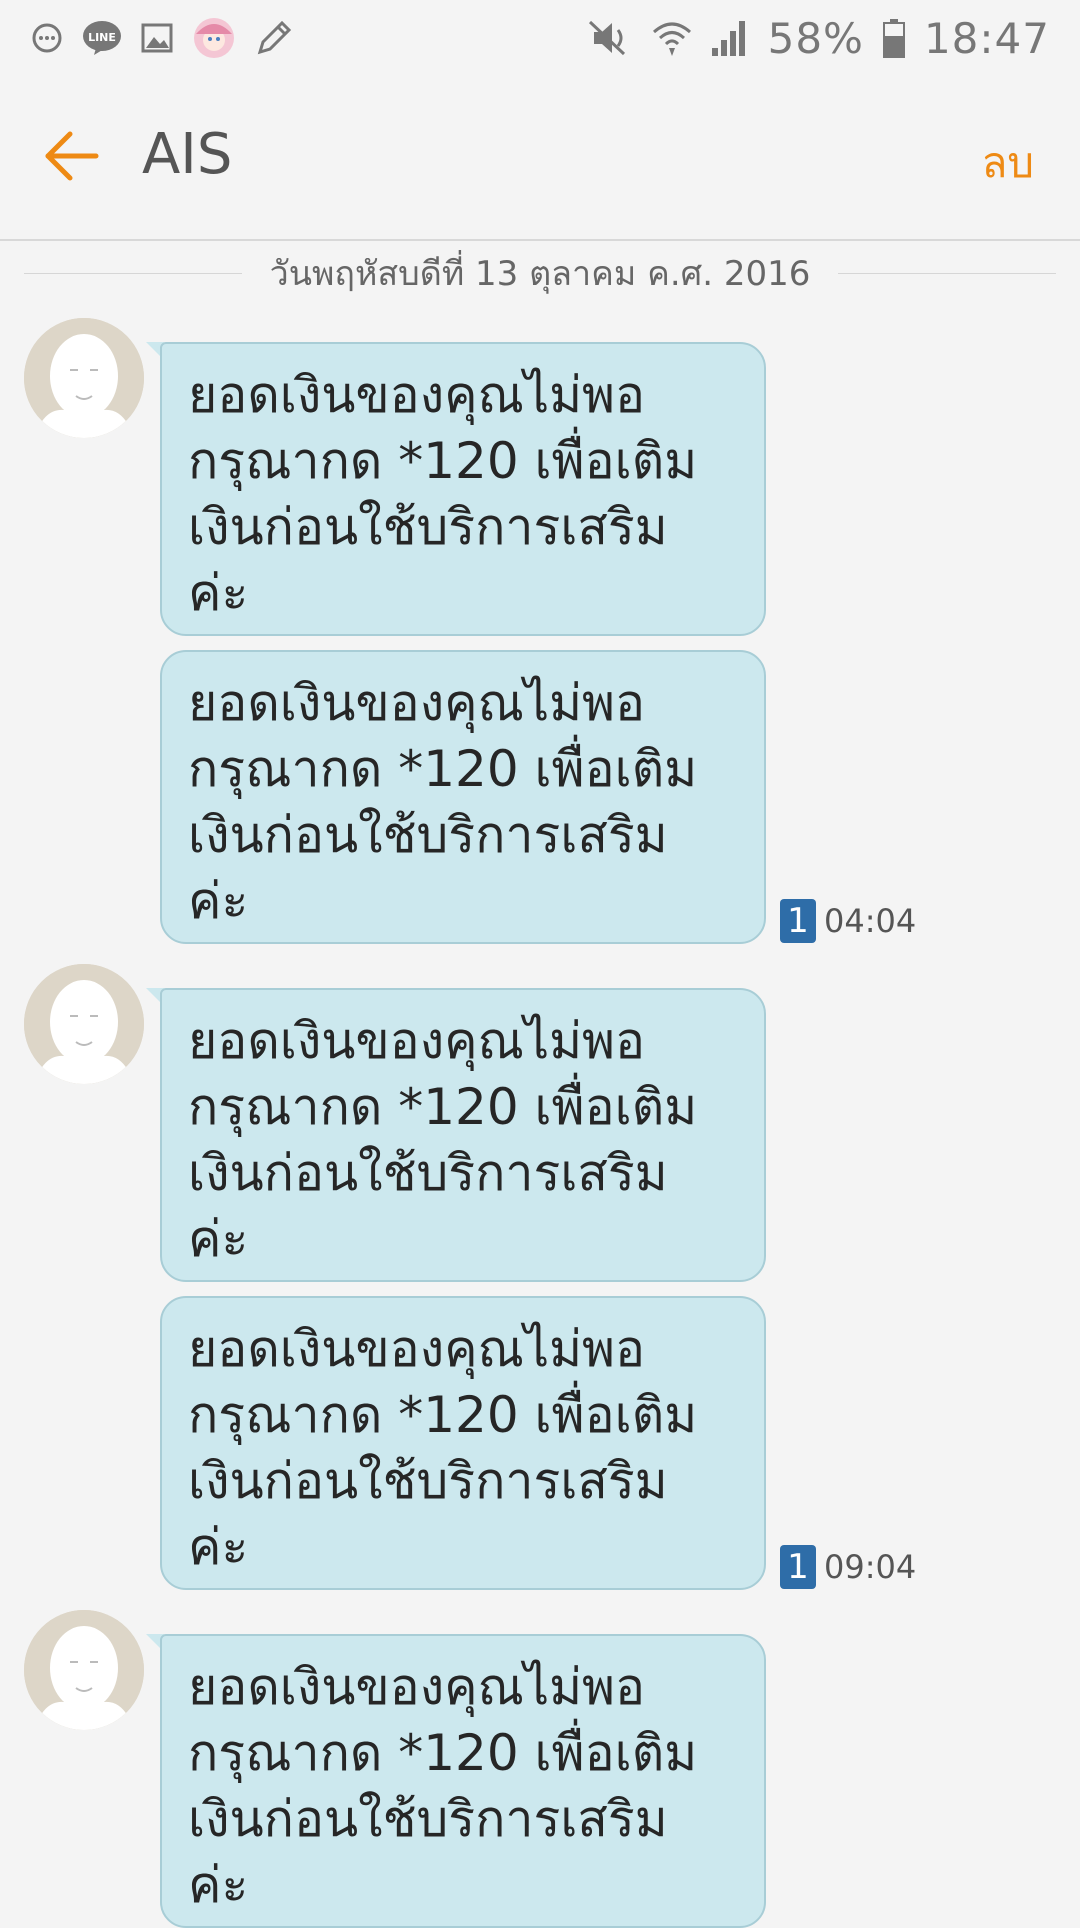  I want to click on image-icon, so click(157, 38).